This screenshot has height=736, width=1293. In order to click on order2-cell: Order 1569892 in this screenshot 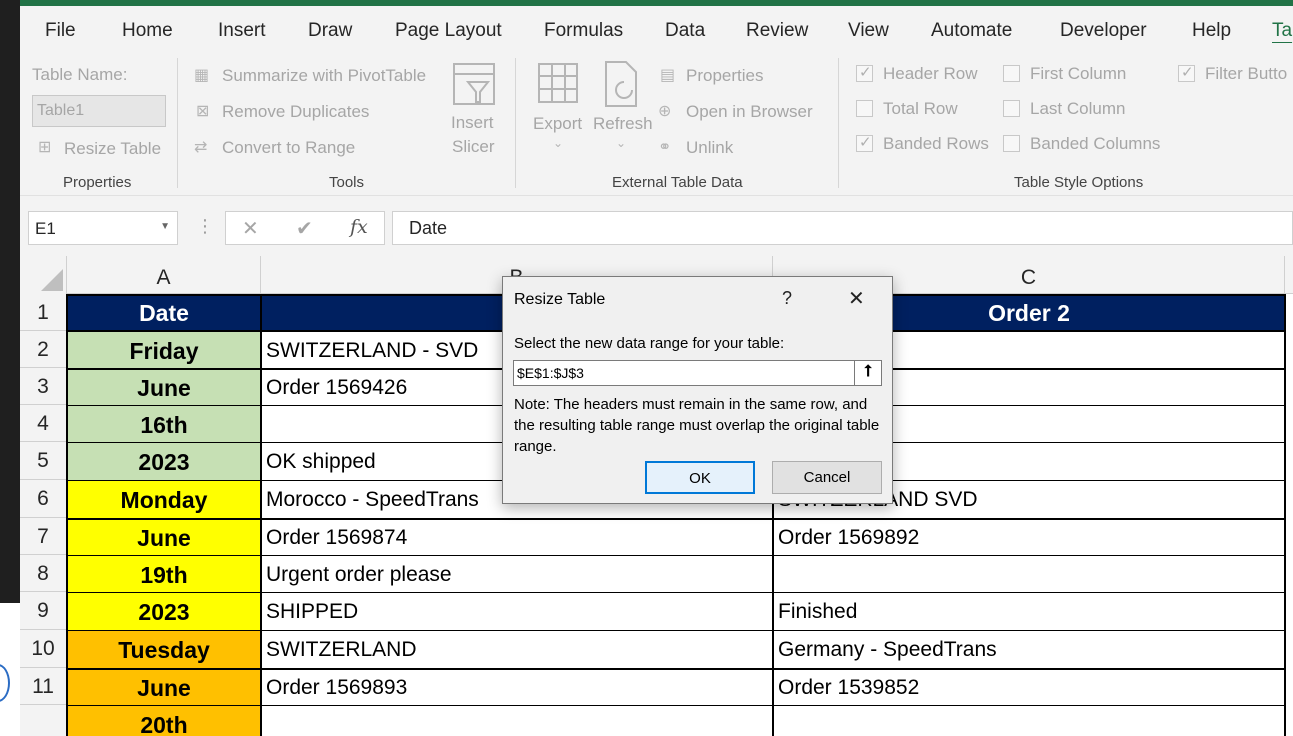, I will do `click(1029, 536)`.